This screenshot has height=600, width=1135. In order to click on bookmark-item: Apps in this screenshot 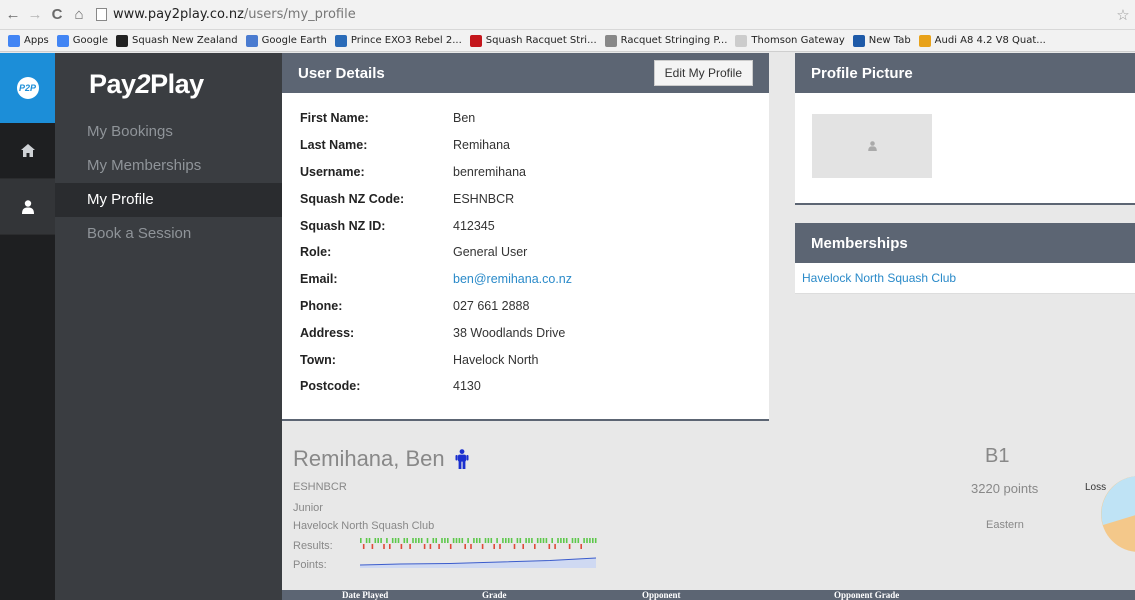, I will do `click(28, 40)`.